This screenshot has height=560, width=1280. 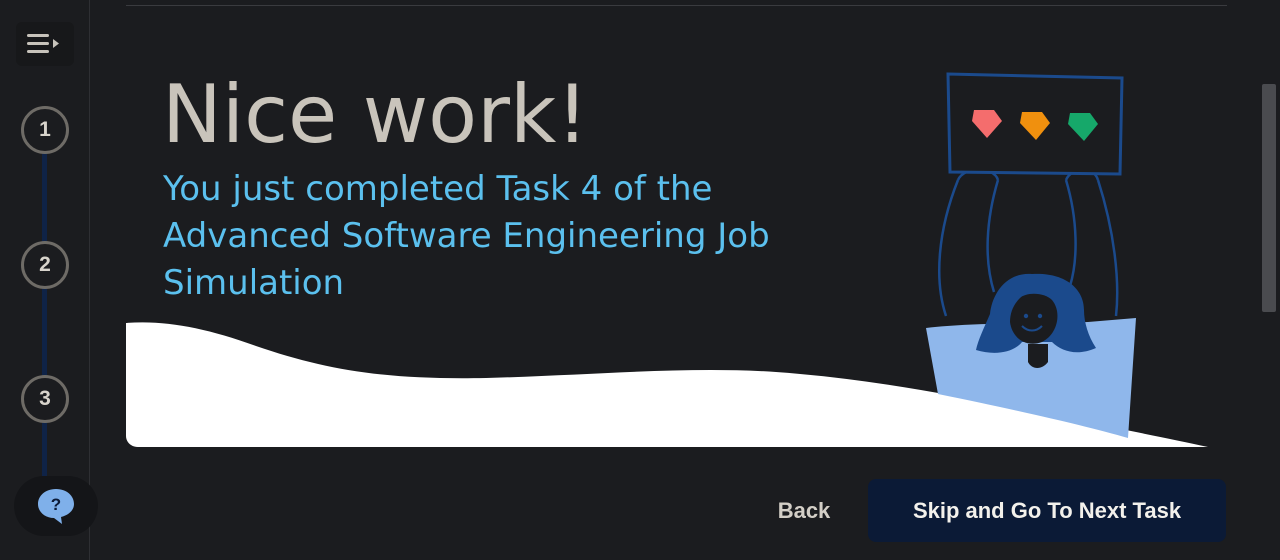 I want to click on left-arm-inner, so click(x=993, y=236).